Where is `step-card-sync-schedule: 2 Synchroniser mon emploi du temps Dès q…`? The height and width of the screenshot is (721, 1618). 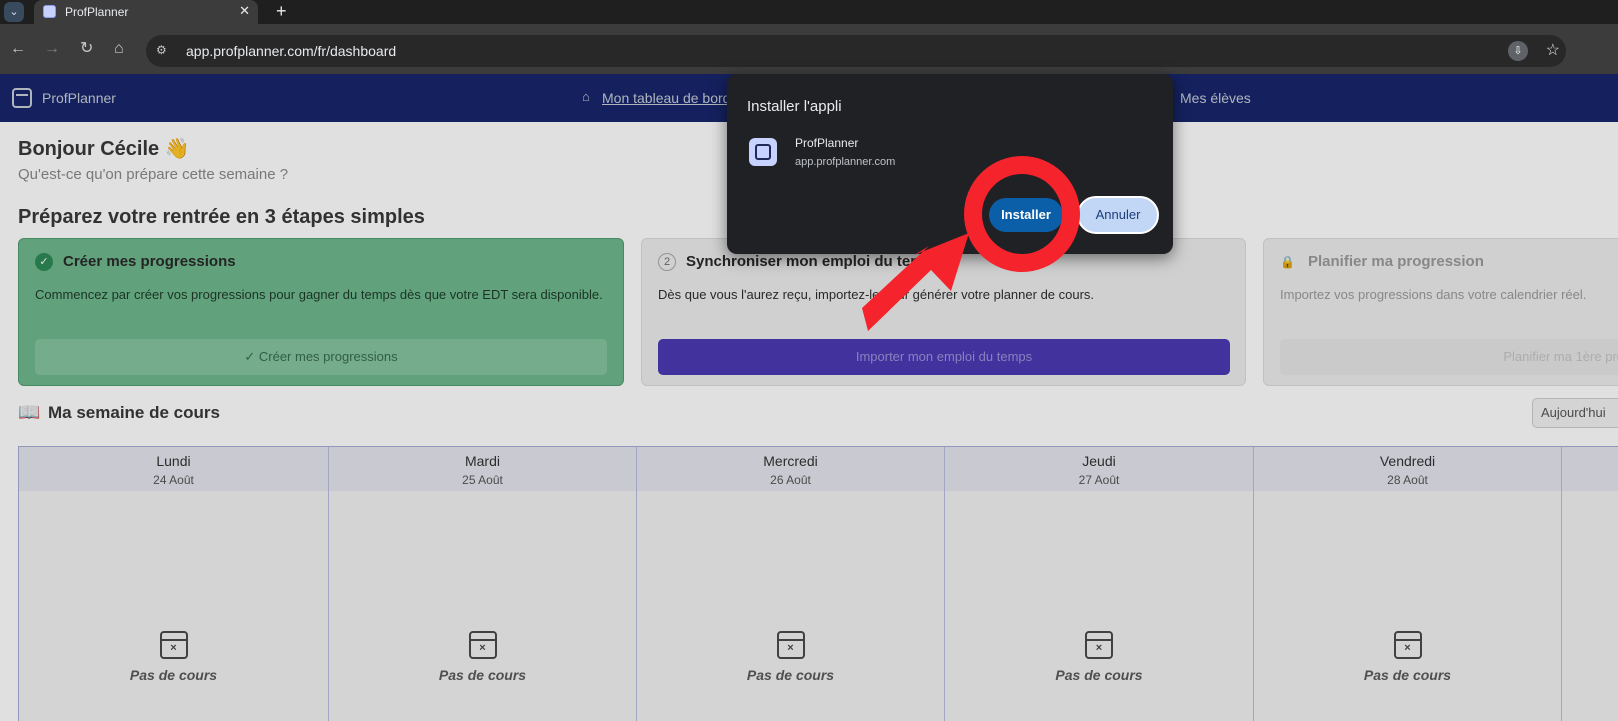
step-card-sync-schedule: 2 Synchroniser mon emploi du temps Dès q… is located at coordinates (943, 312).